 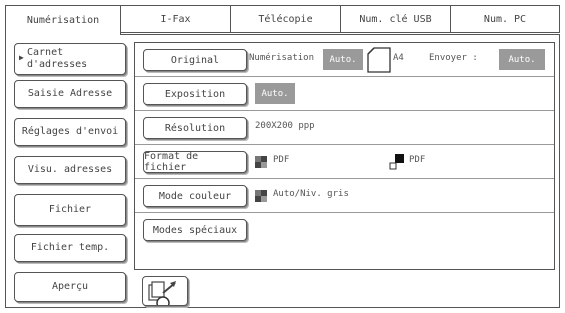 I want to click on scan-send-icon, so click(x=162, y=295).